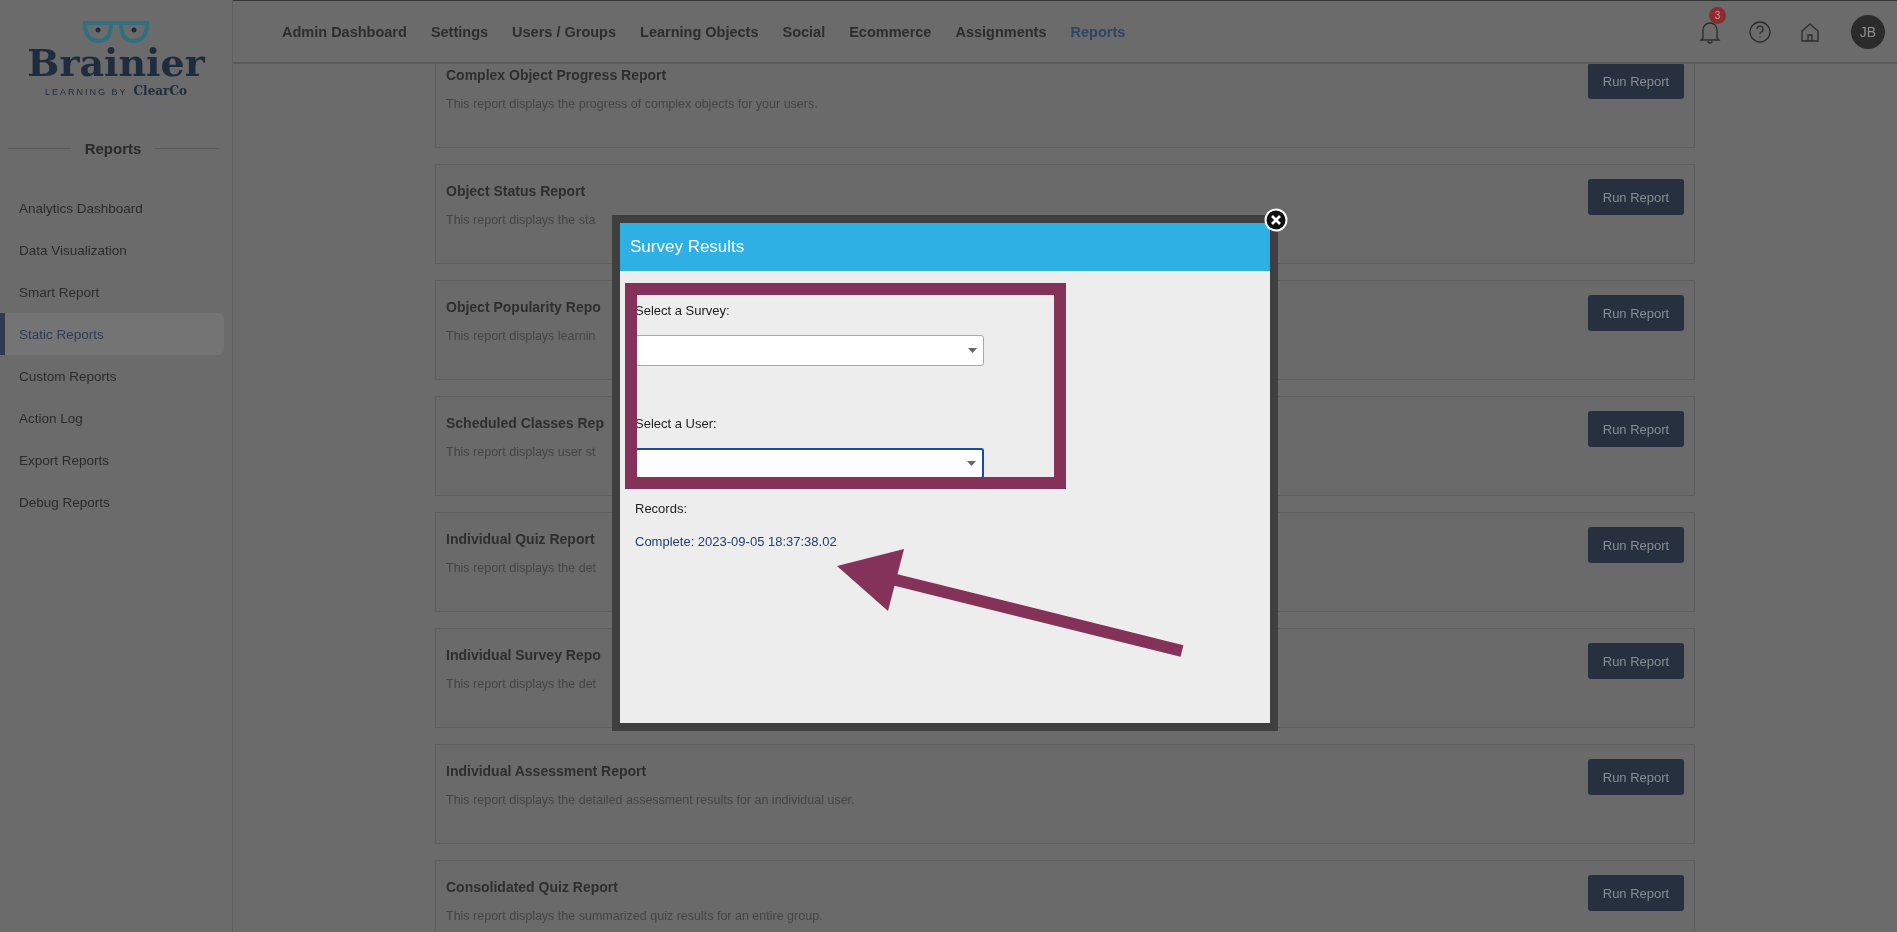 This screenshot has height=932, width=1897. I want to click on nav-tab: Social, so click(804, 31).